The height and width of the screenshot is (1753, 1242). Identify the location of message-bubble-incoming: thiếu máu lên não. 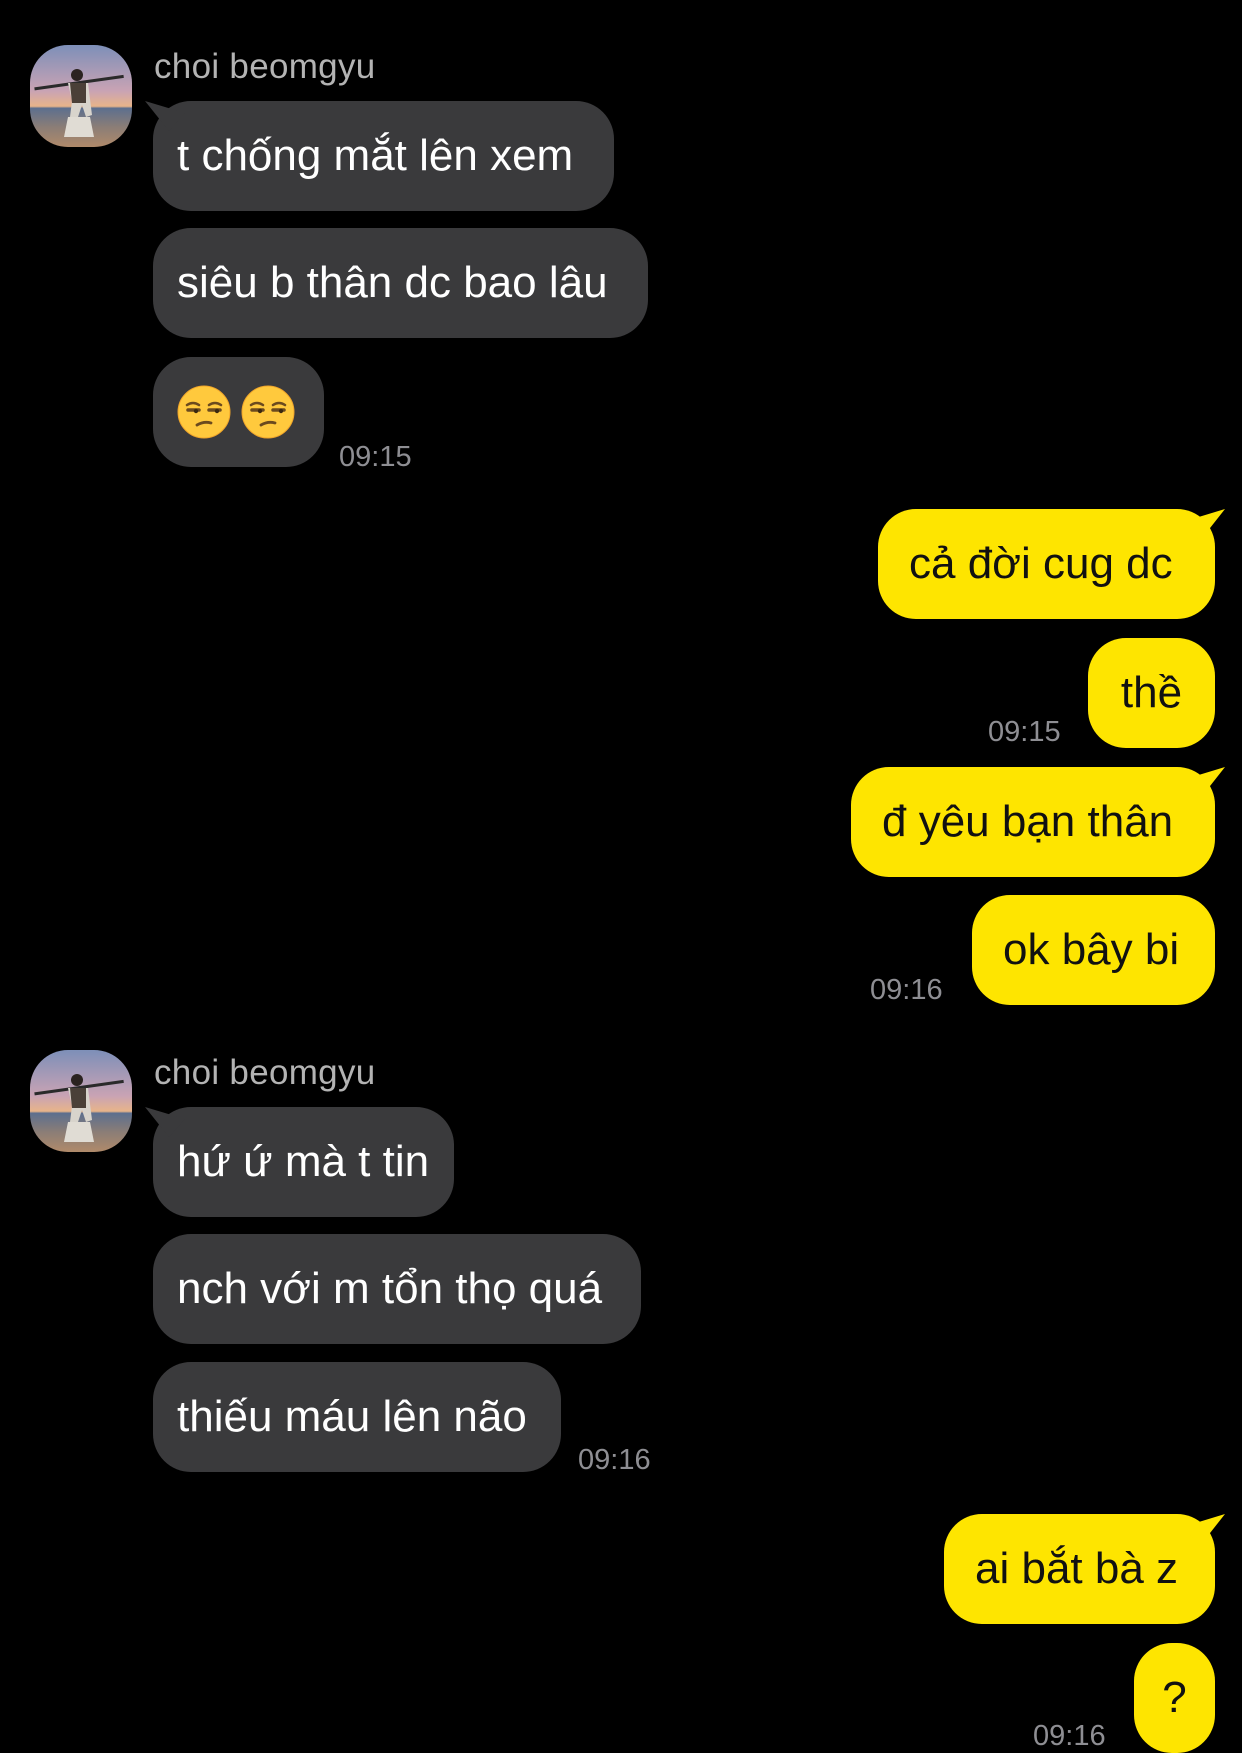
(357, 1417).